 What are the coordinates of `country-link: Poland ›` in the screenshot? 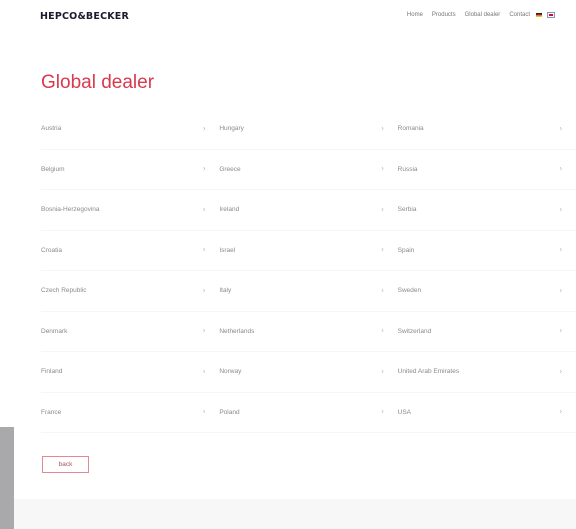 It's located at (308, 413).